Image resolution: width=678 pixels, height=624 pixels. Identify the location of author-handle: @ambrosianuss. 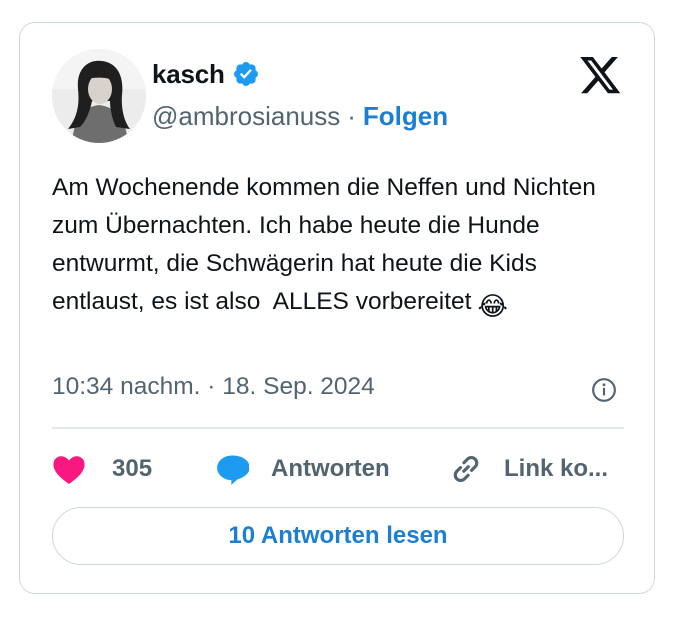
(246, 116).